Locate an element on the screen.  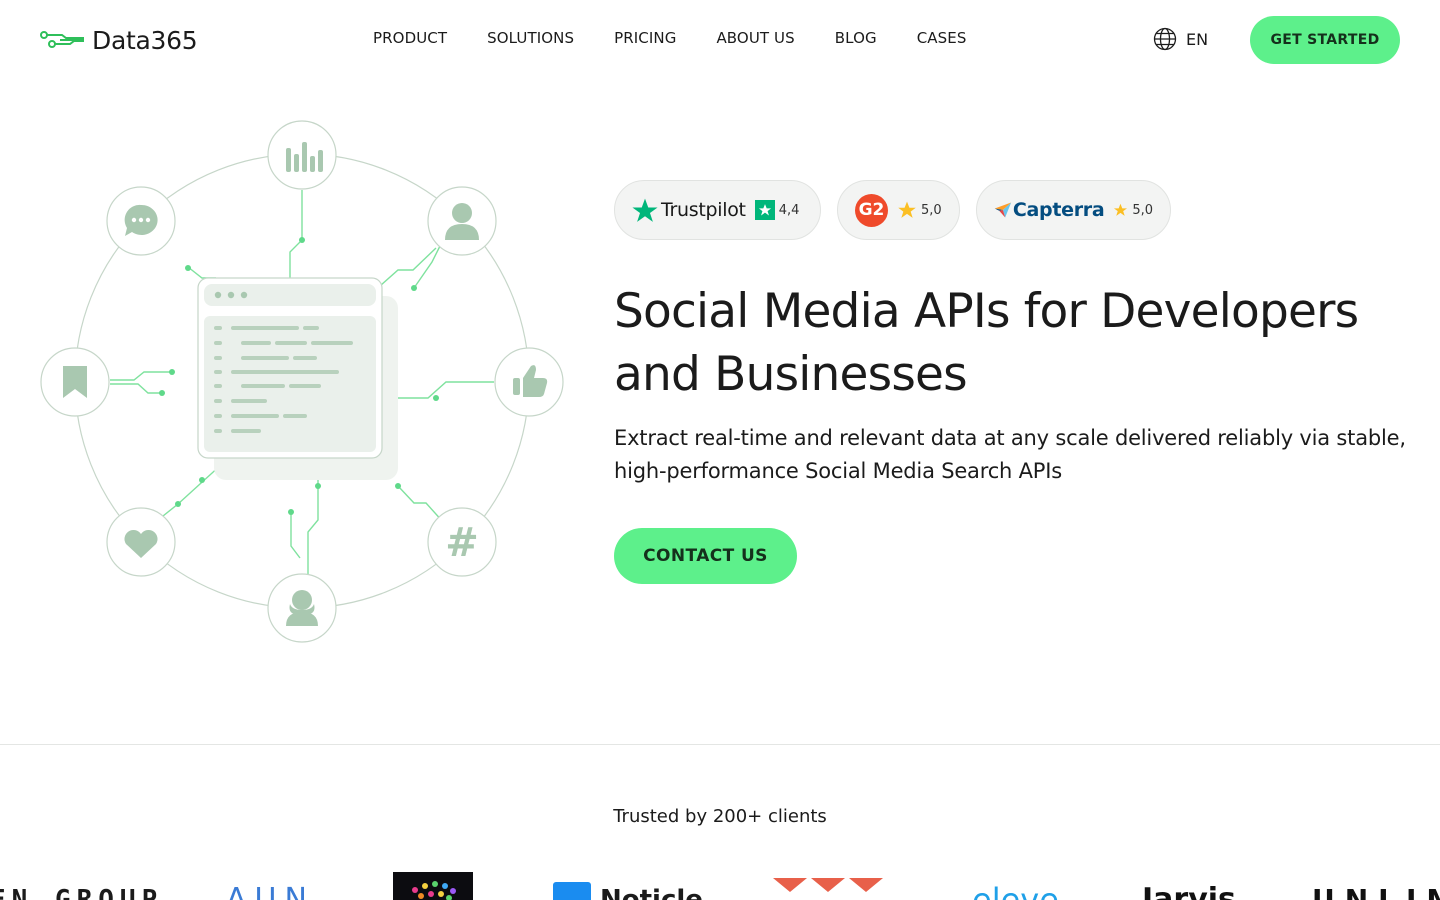
g2-badge: G2 5,0 is located at coordinates (898, 210).